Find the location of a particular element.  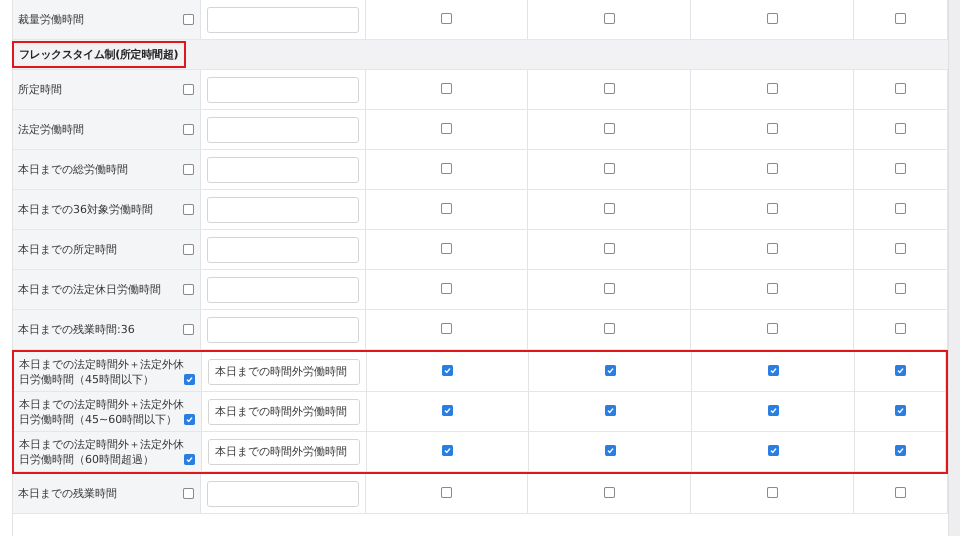

row-label: 本日までの法定時間外＋法定外休日労働時間（60時間超過） is located at coordinates (101, 451).